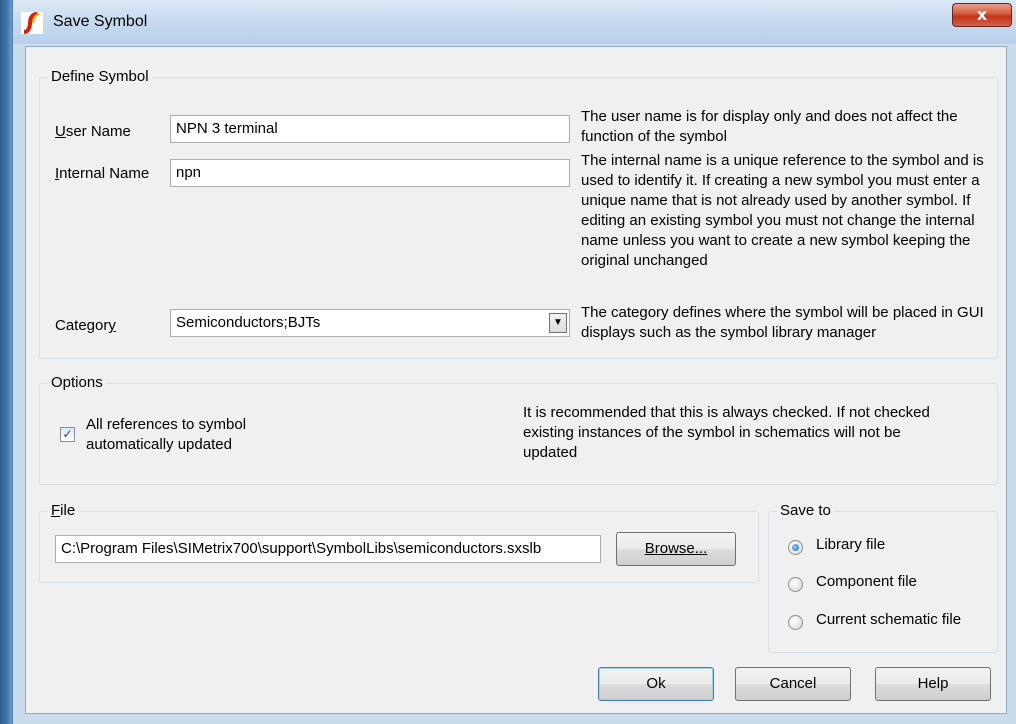 The image size is (1016, 724). Describe the element at coordinates (370, 173) in the screenshot. I see `internal-name-field: npn` at that location.